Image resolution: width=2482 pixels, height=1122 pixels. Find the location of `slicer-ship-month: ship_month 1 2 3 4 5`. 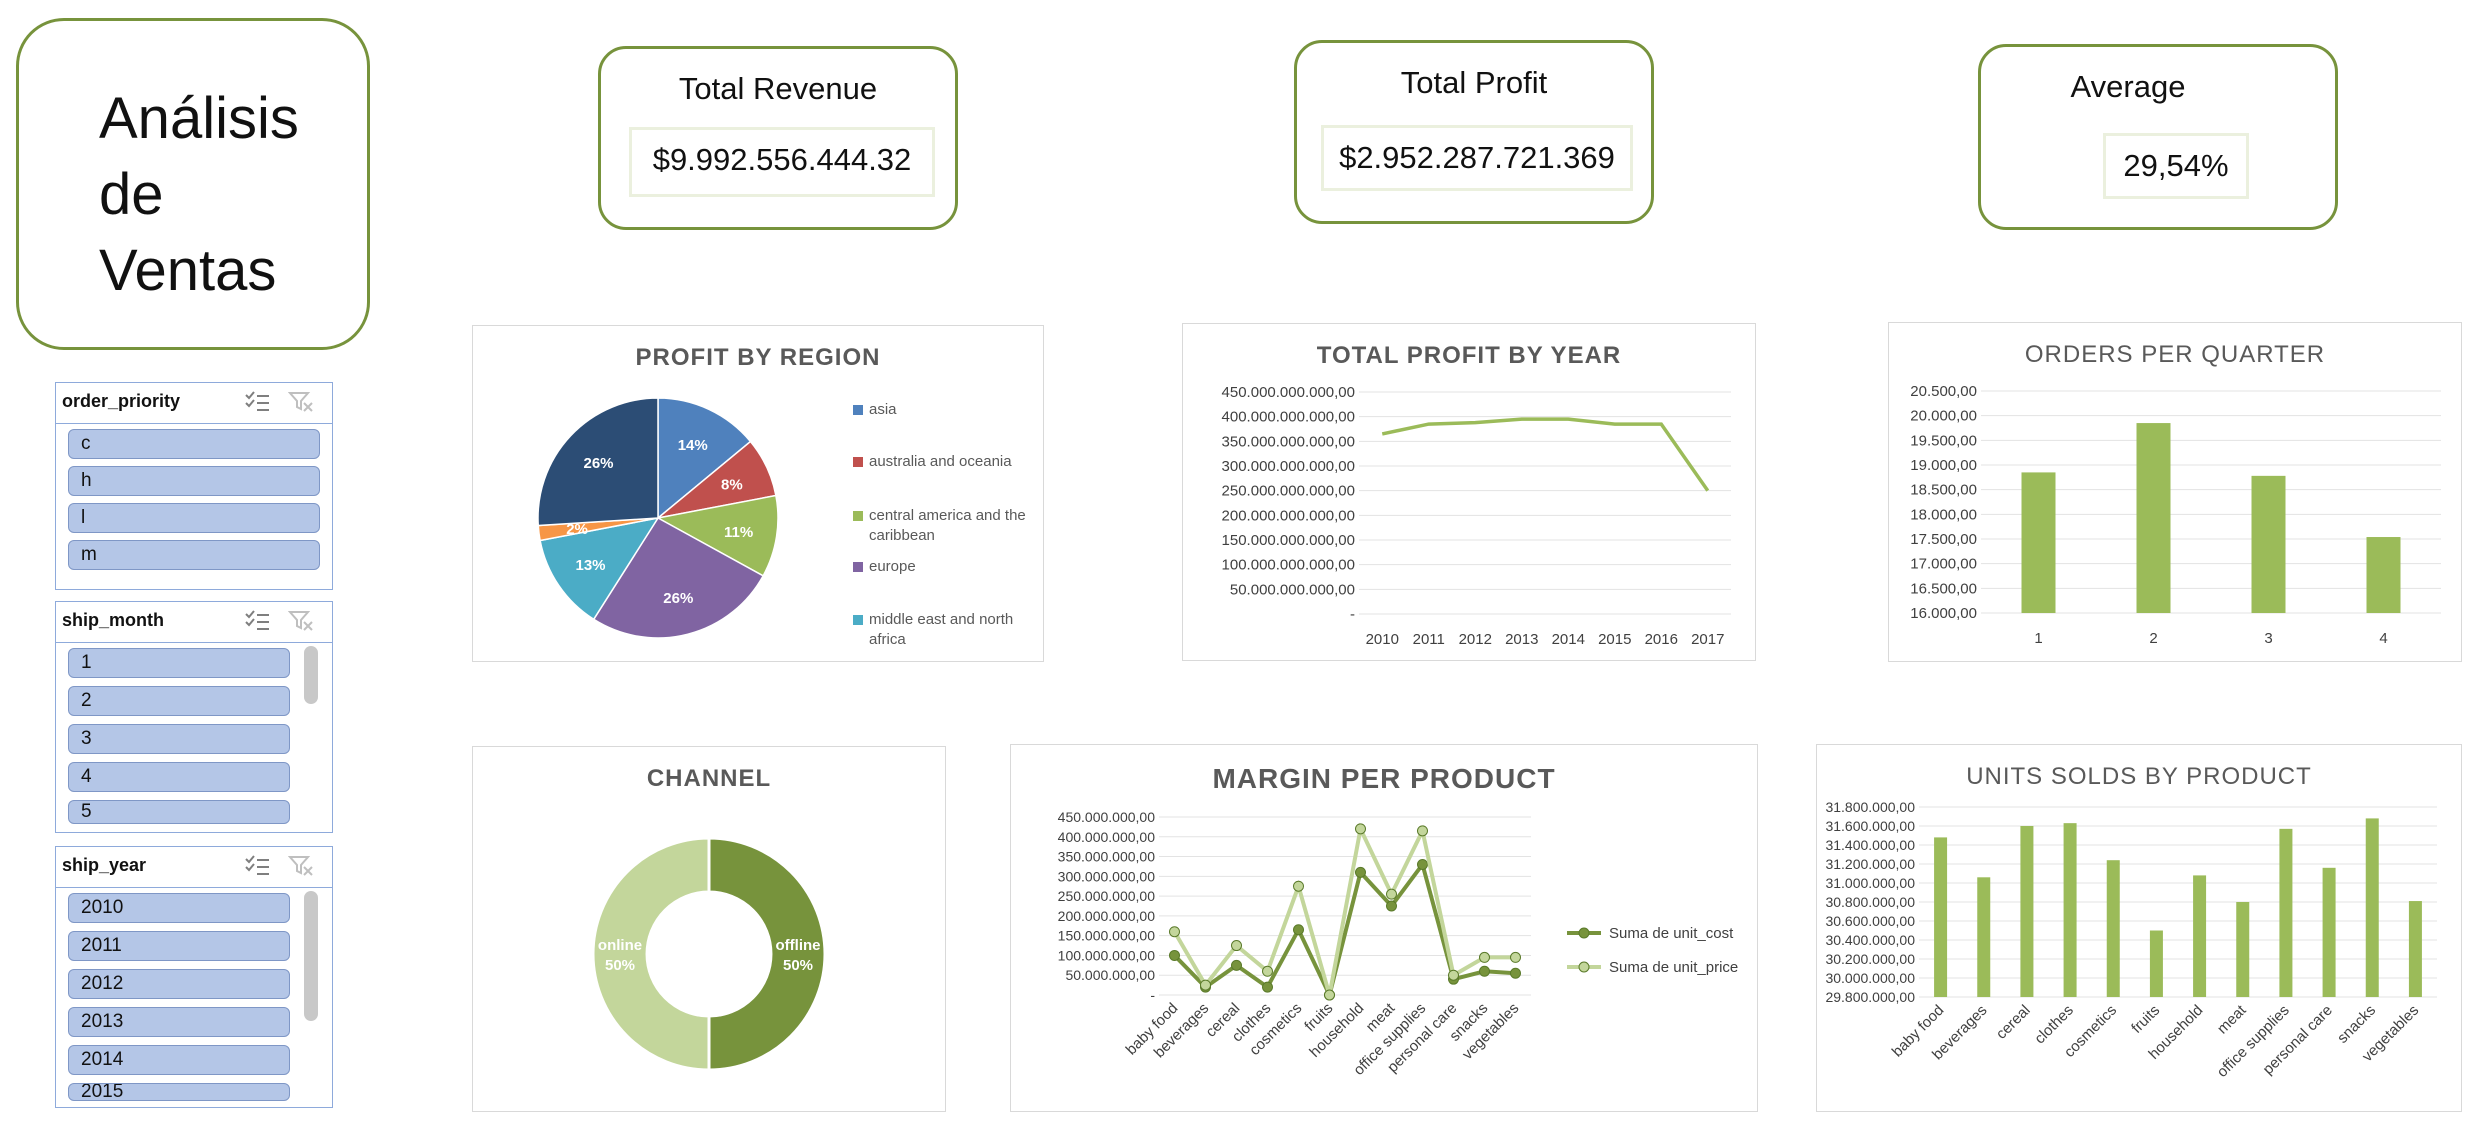

slicer-ship-month: ship_month 1 2 3 4 5 is located at coordinates (194, 717).